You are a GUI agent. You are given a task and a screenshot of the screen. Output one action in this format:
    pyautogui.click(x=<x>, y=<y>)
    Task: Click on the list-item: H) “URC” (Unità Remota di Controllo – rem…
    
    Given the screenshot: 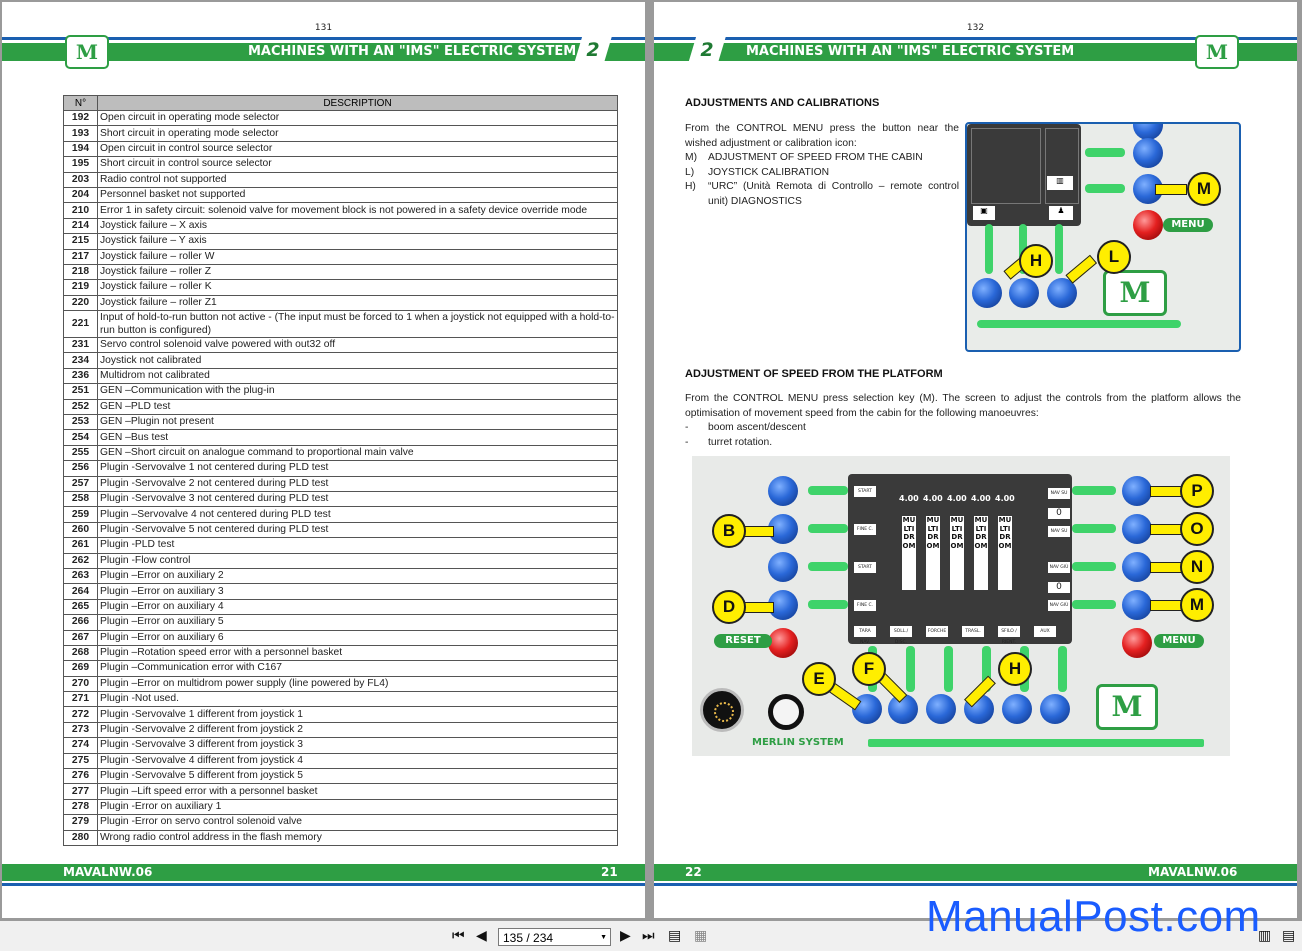 What is the action you would take?
    pyautogui.click(x=822, y=194)
    